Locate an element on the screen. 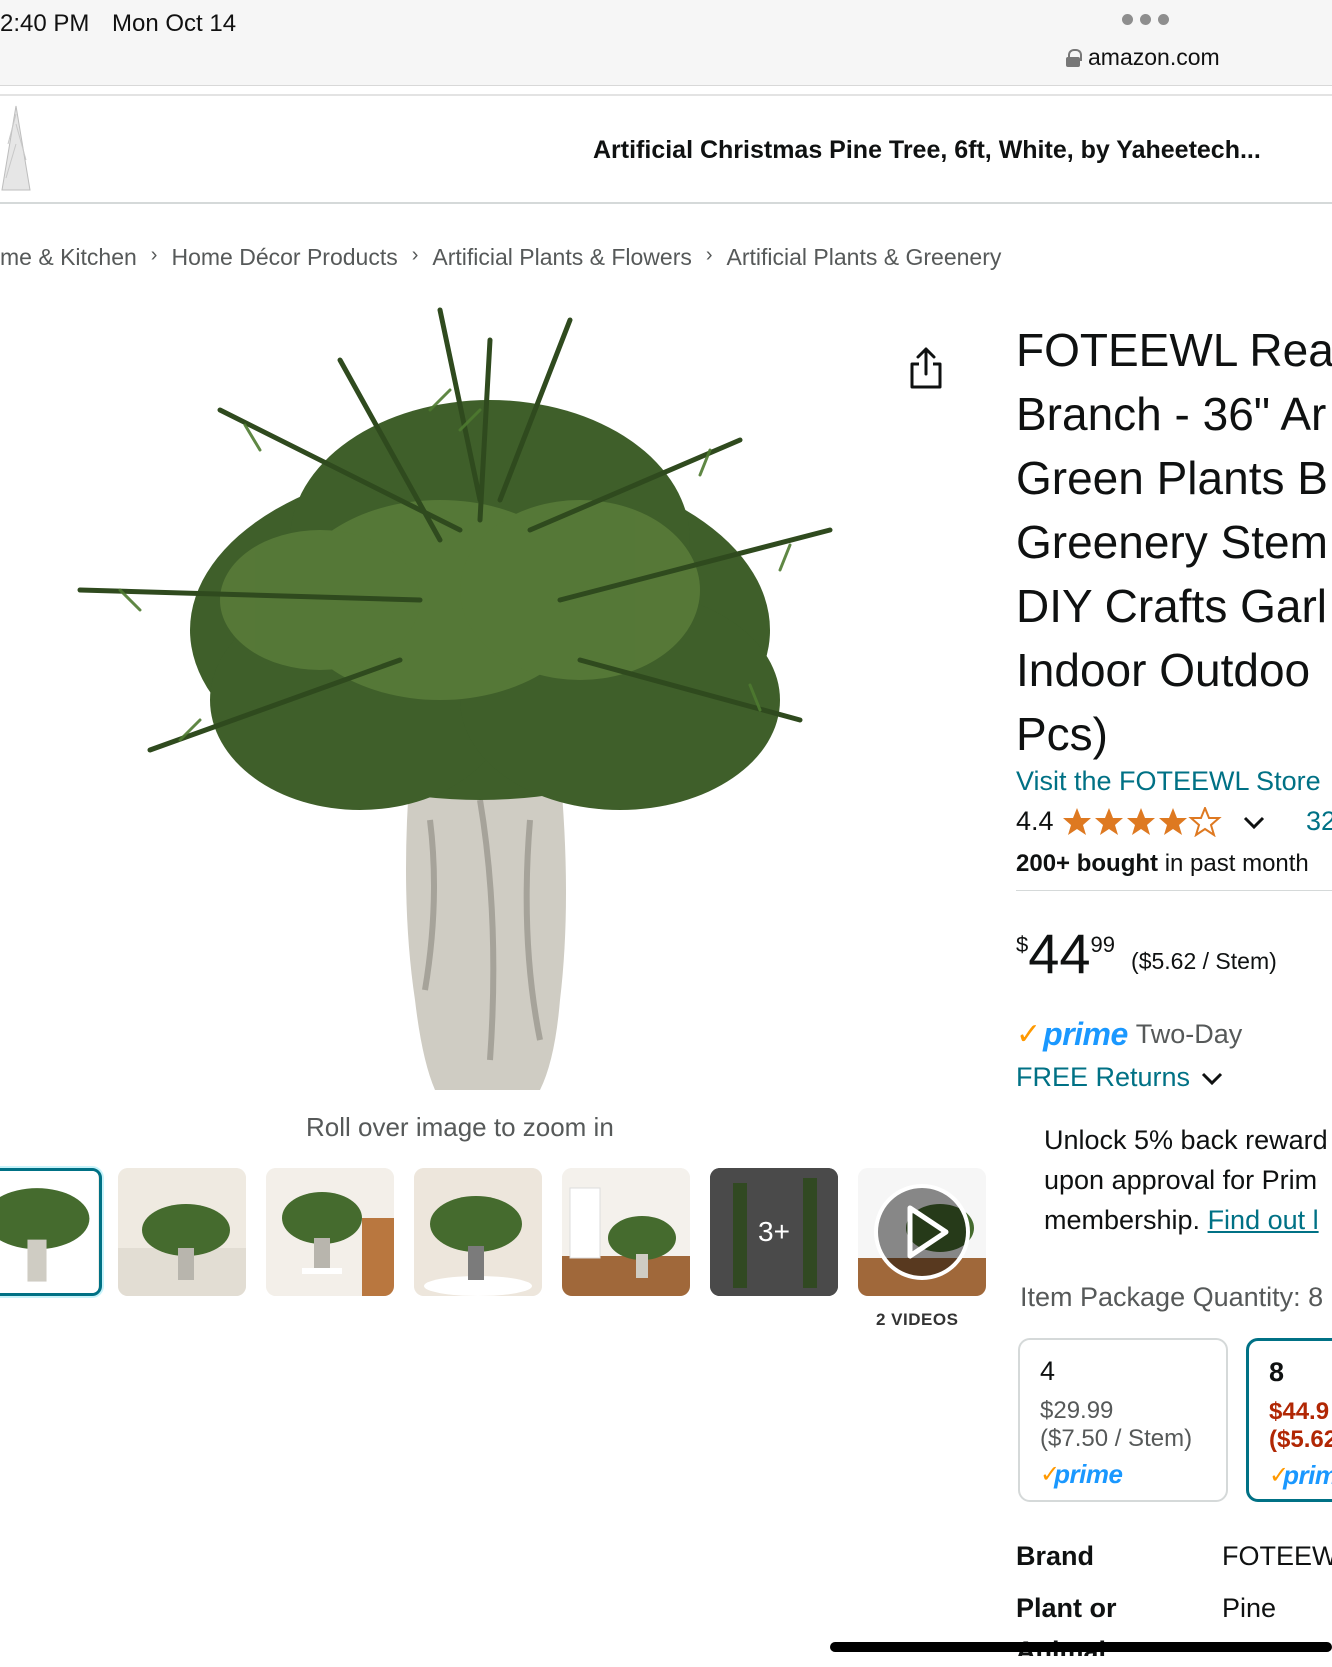 The image size is (1332, 1667). status-time: 2:40 PM is located at coordinates (45, 23).